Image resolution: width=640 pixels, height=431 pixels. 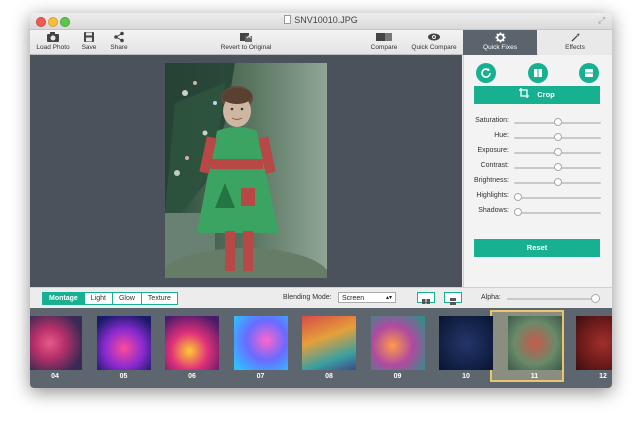 I want to click on slider-row: Exposure:, so click(x=538, y=152).